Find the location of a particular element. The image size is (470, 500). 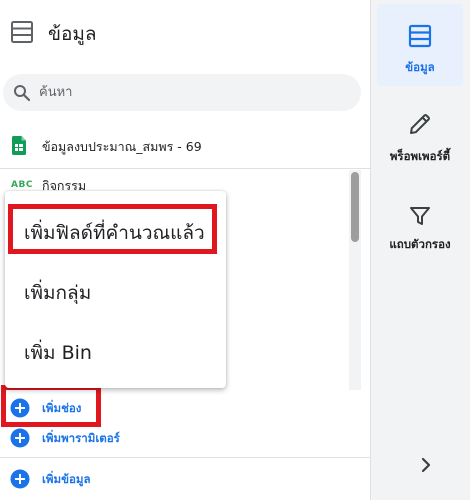

menu-item-label: เพิ่มฟิลด์ที่คำนวณแล้ว is located at coordinates (114, 233).